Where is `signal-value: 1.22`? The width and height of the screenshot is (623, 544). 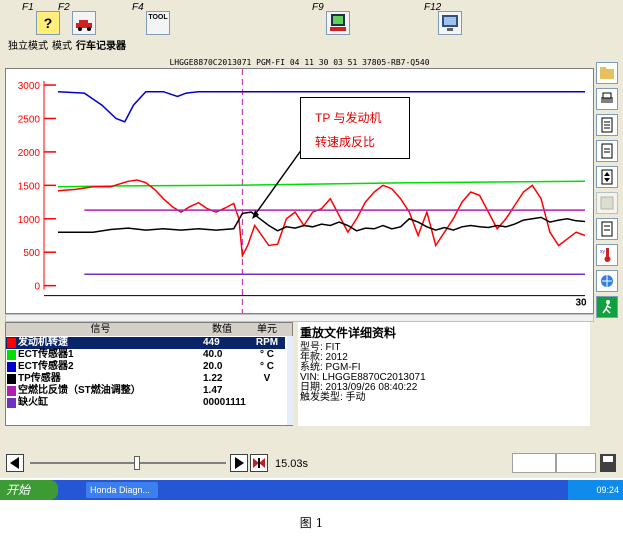
signal-value: 1.22 is located at coordinates (213, 378).